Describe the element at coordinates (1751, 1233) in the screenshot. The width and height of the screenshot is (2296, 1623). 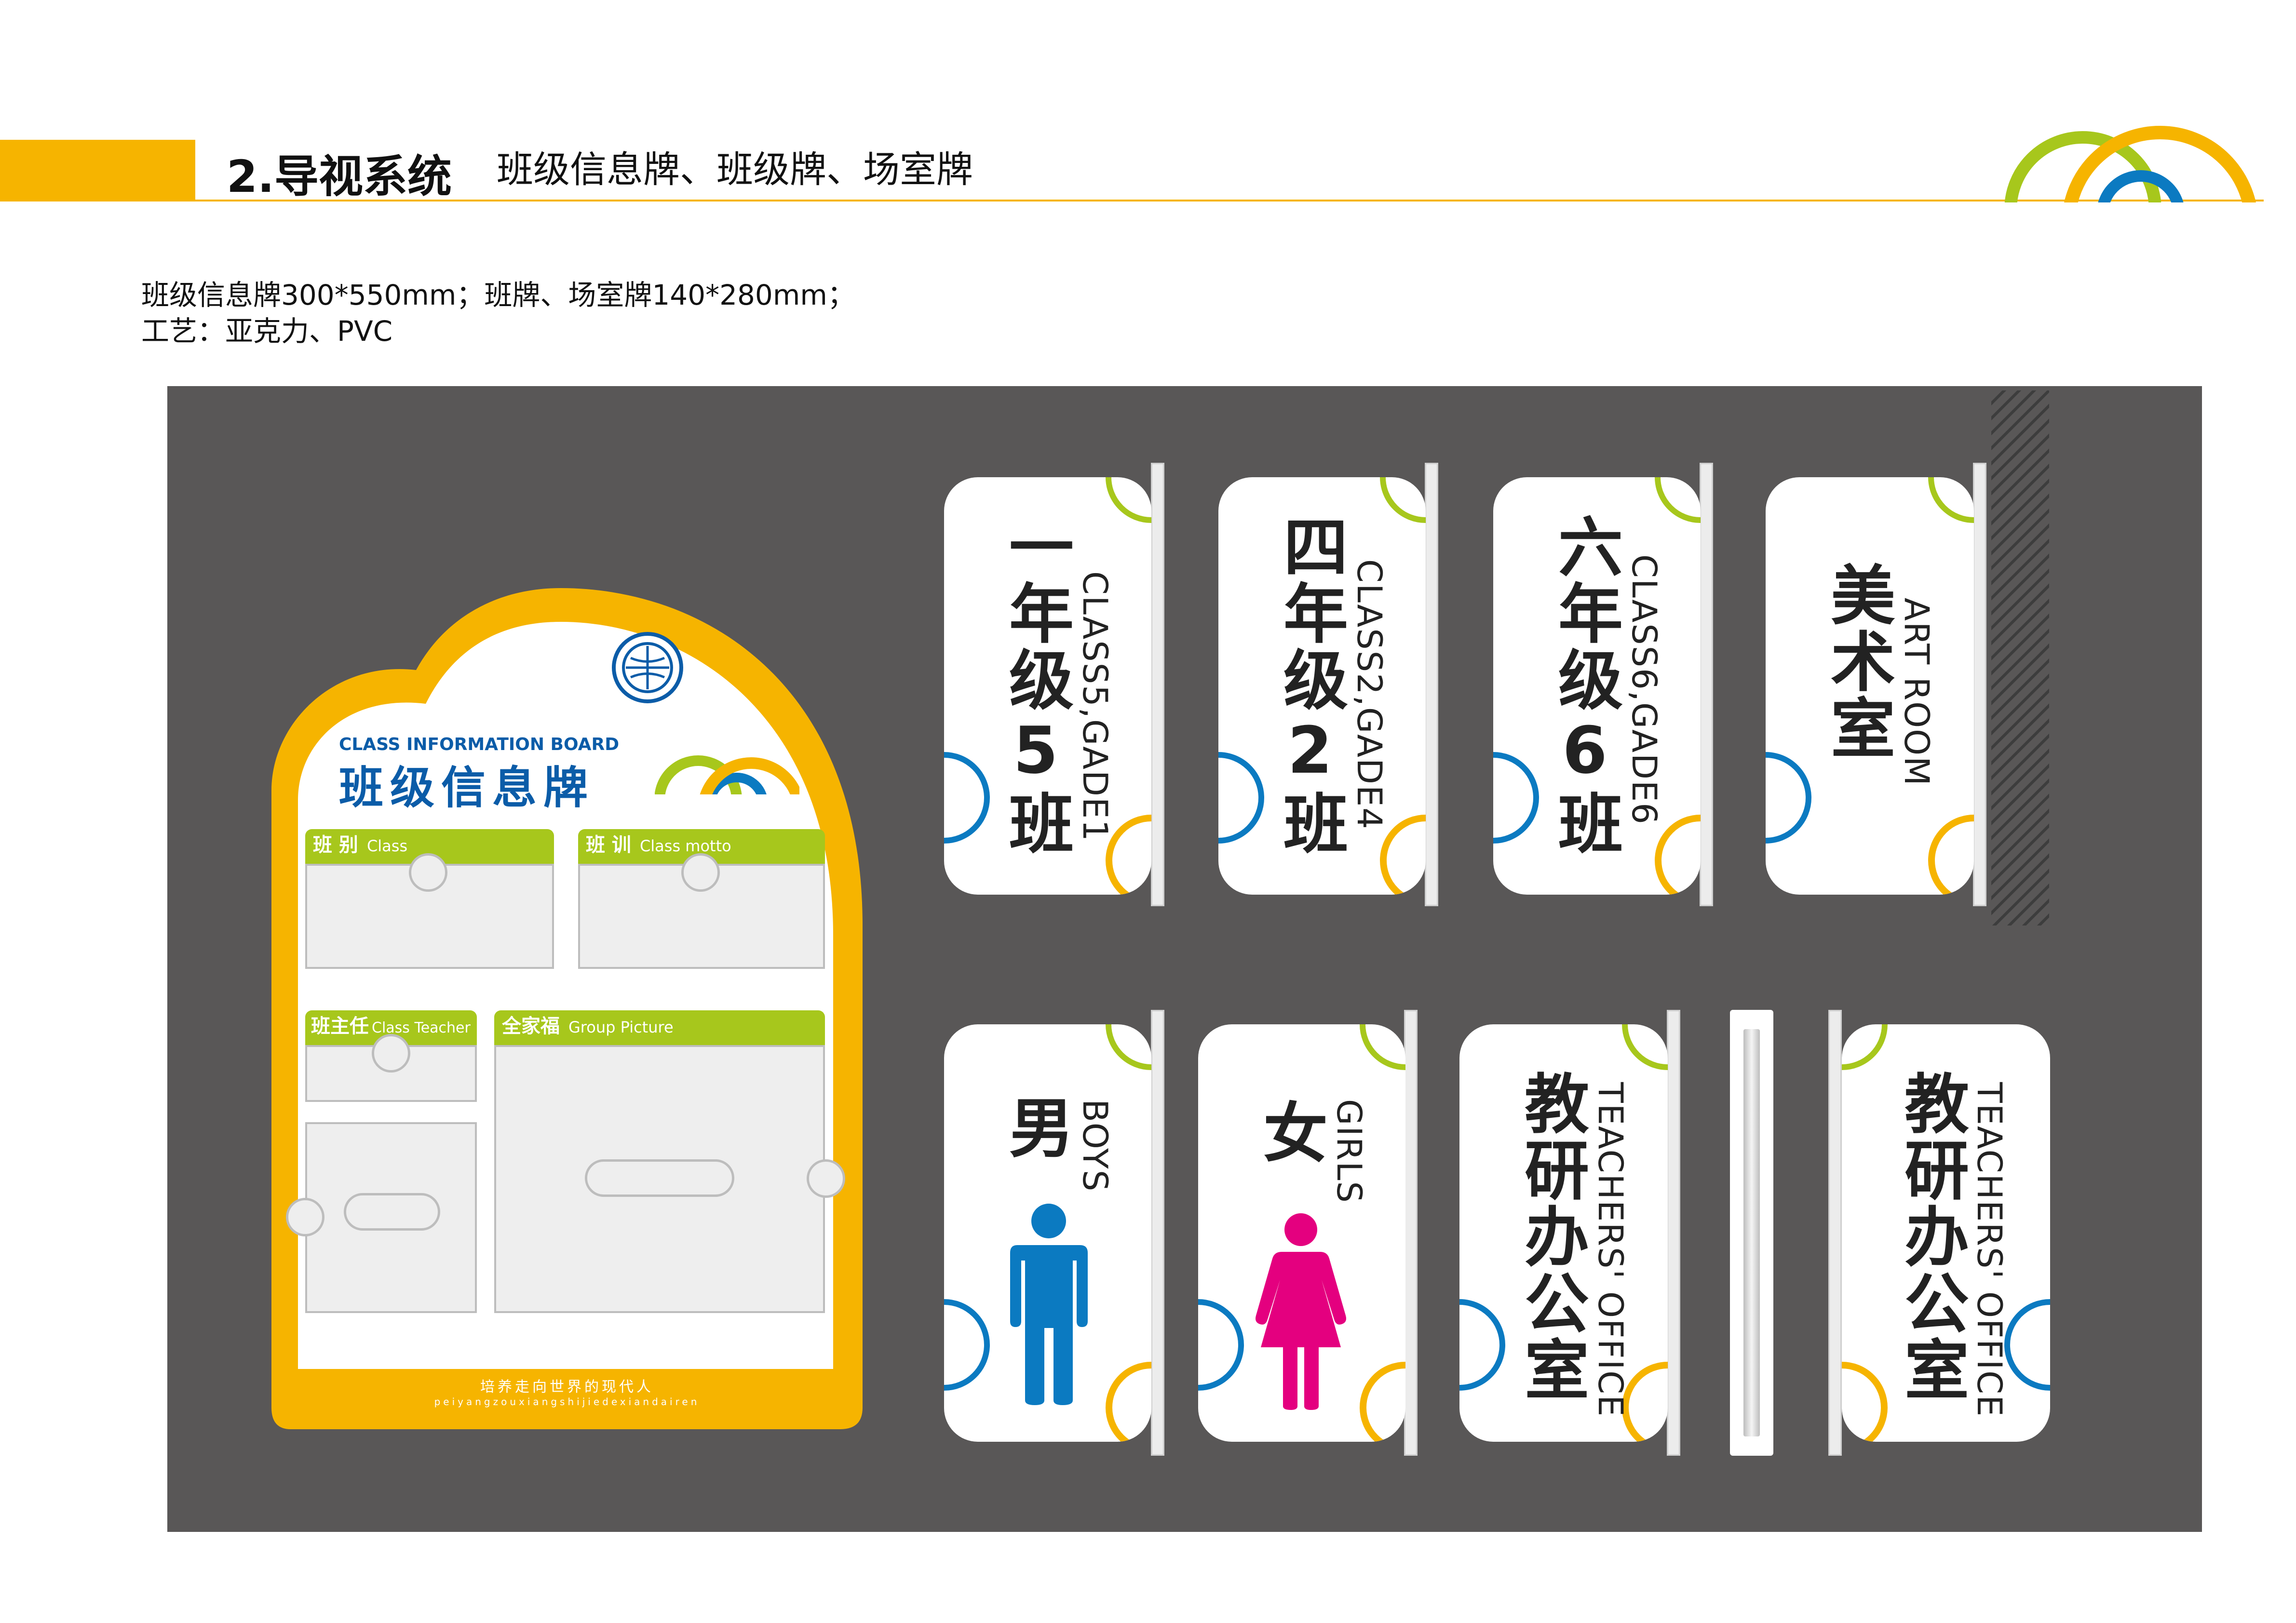
I see `sign-side-view` at that location.